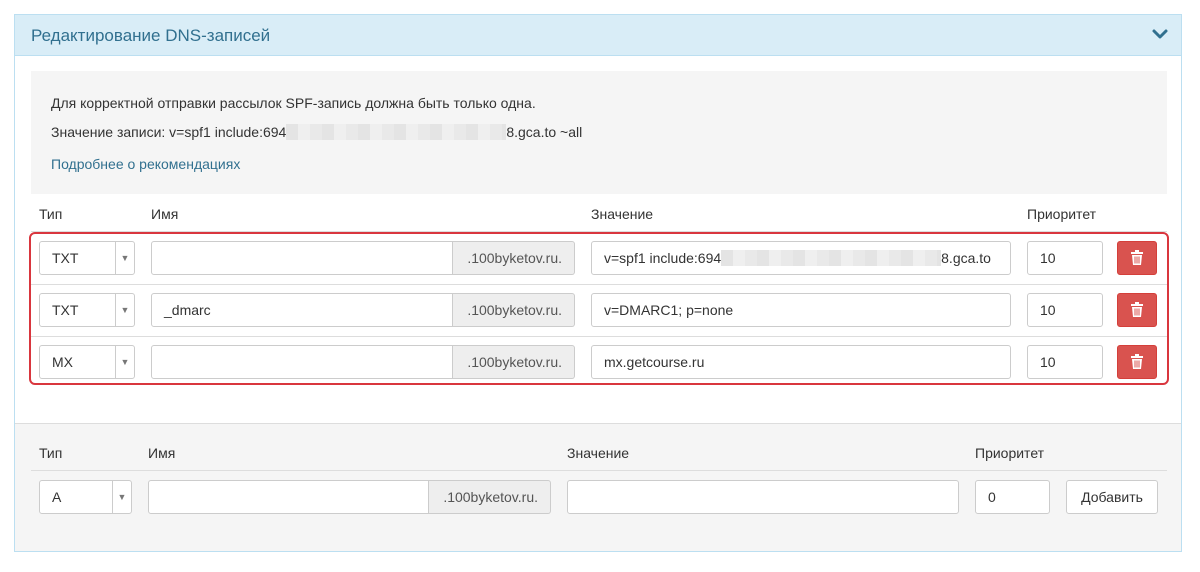 This screenshot has height=572, width=1200. I want to click on record-value-suffix: 8.gca.to, so click(966, 258).